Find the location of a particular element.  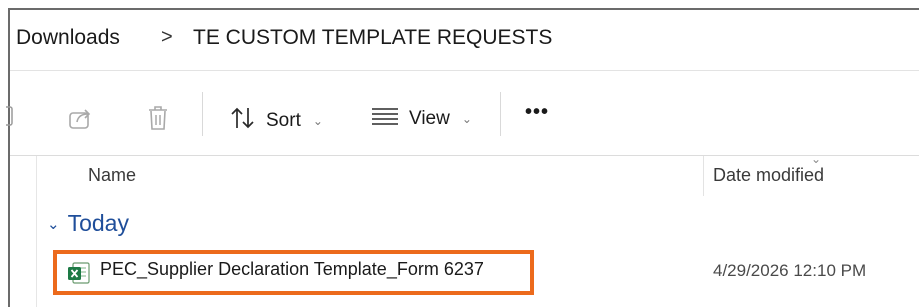

view-list-icon is located at coordinates (385, 119).